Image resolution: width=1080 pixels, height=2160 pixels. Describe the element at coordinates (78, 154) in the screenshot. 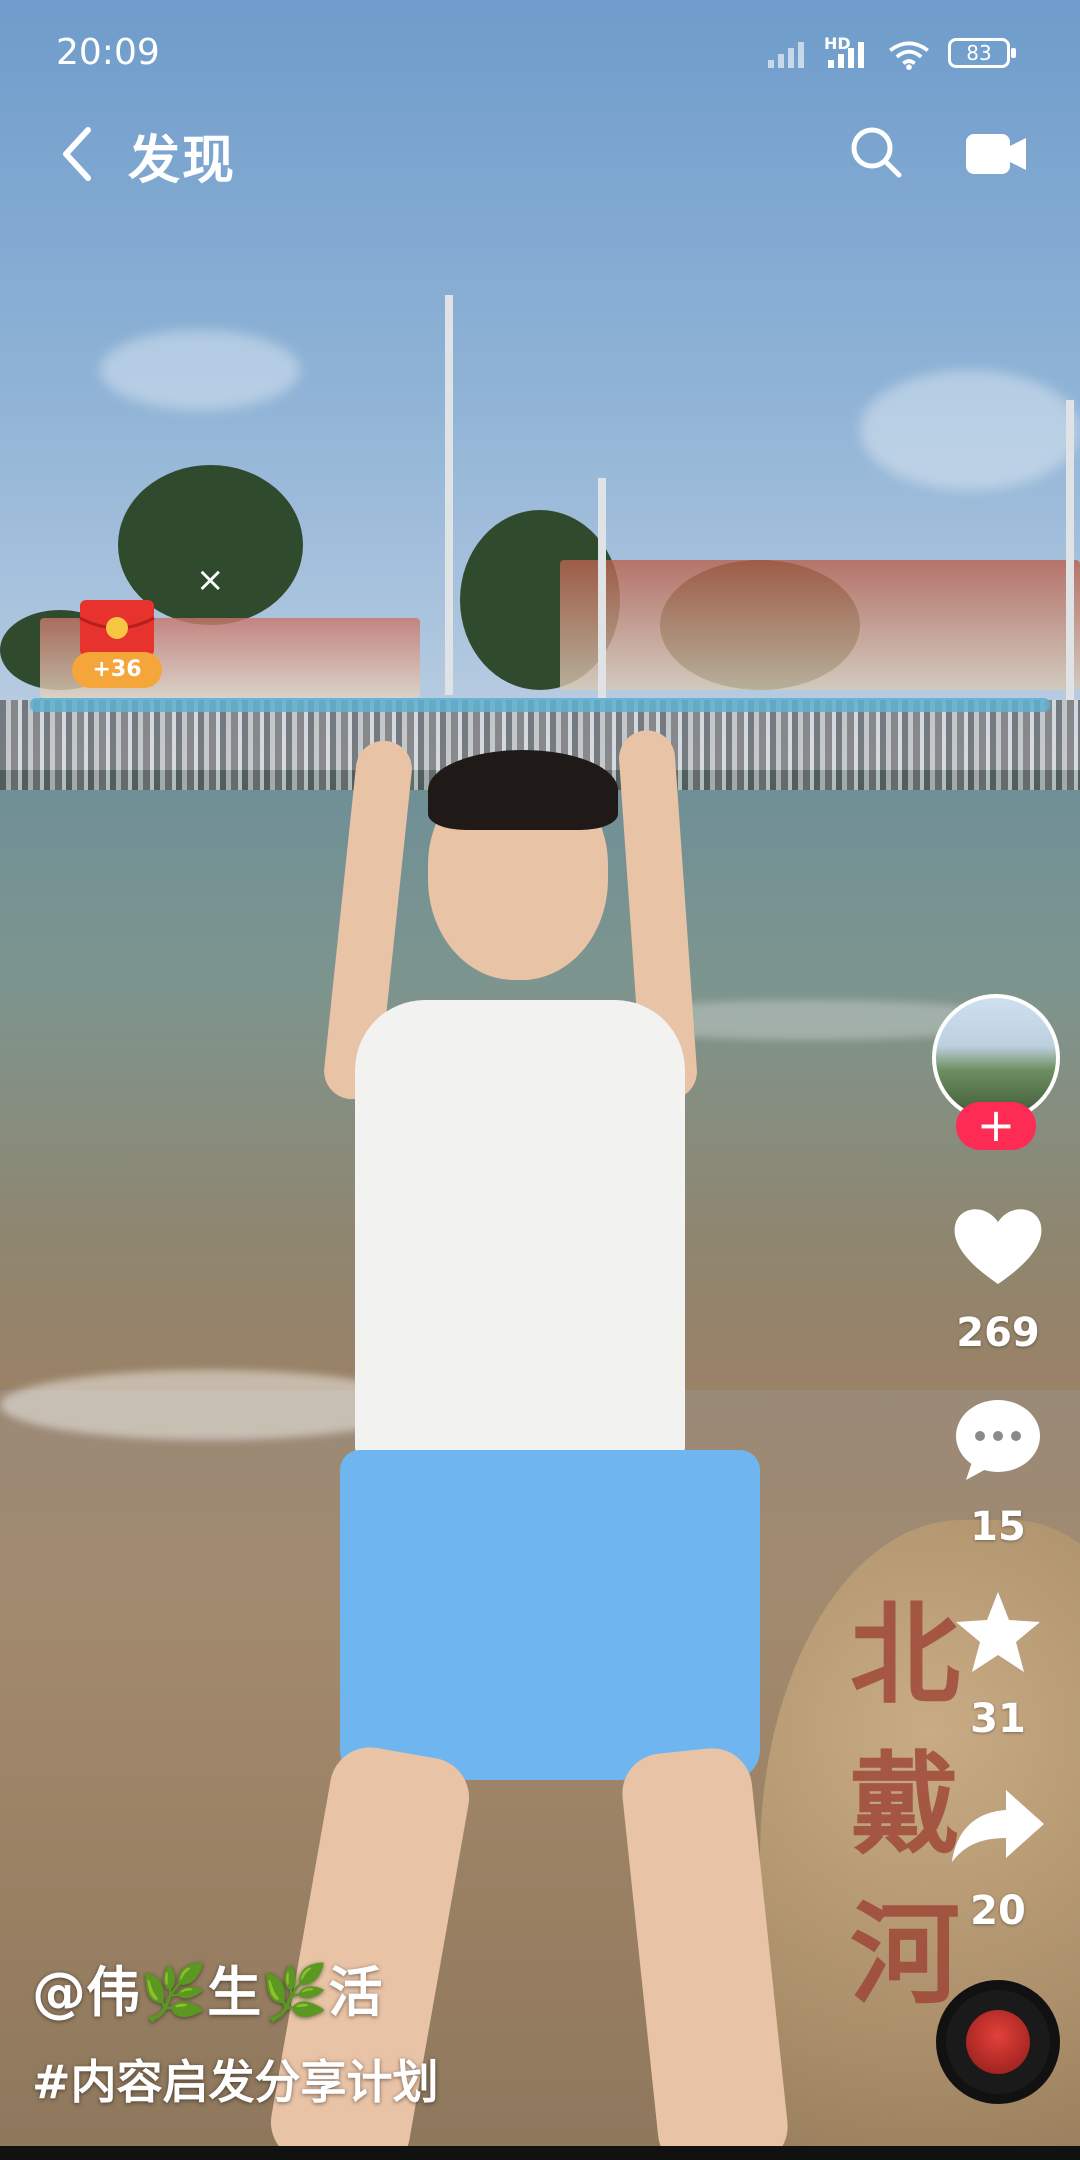

I see `back-arrow-icon` at that location.